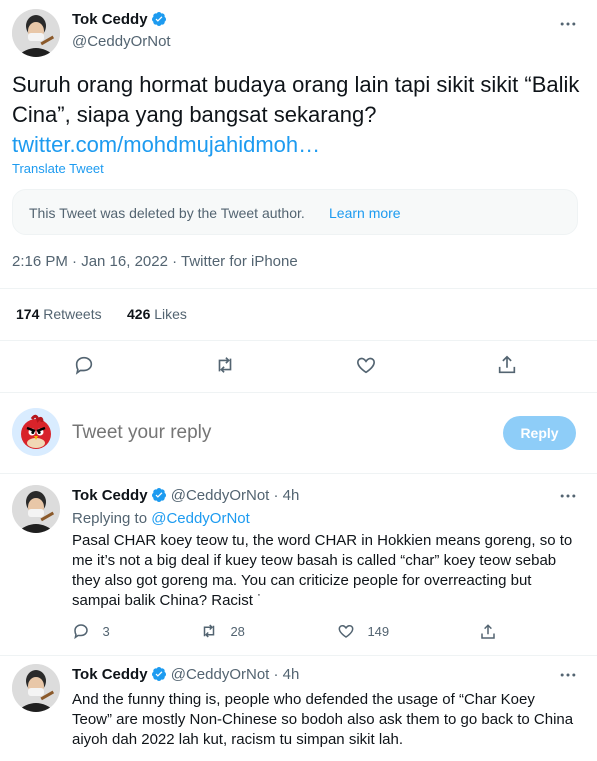 Image resolution: width=597 pixels, height=761 pixels. Describe the element at coordinates (363, 632) in the screenshot. I see `reply-like-action: 149` at that location.